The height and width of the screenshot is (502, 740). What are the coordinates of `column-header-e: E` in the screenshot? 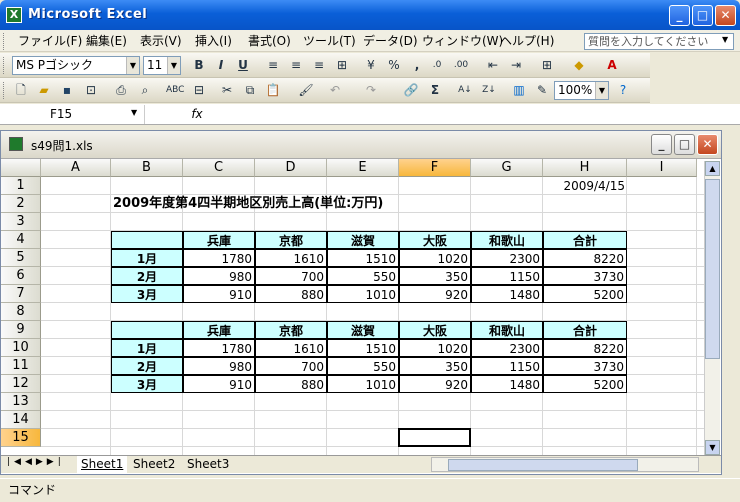 It's located at (363, 168).